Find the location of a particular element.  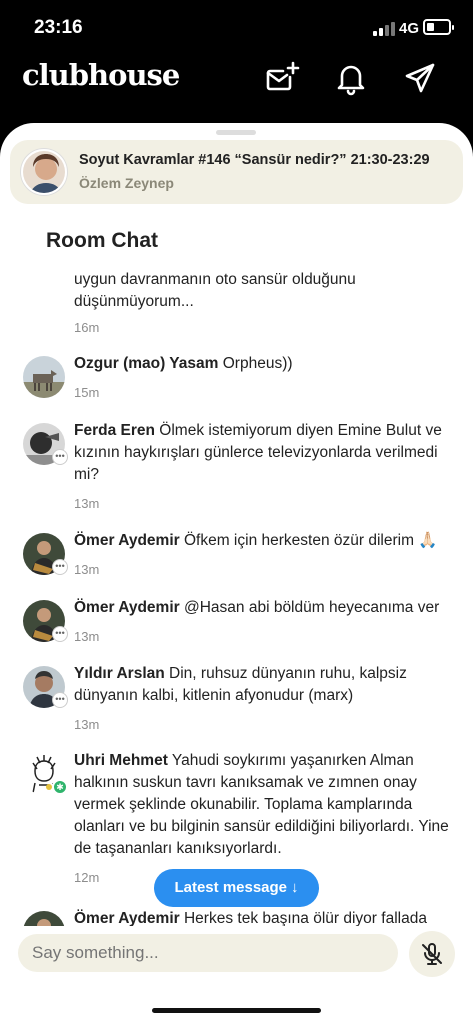

bell-icon is located at coordinates (351, 78).